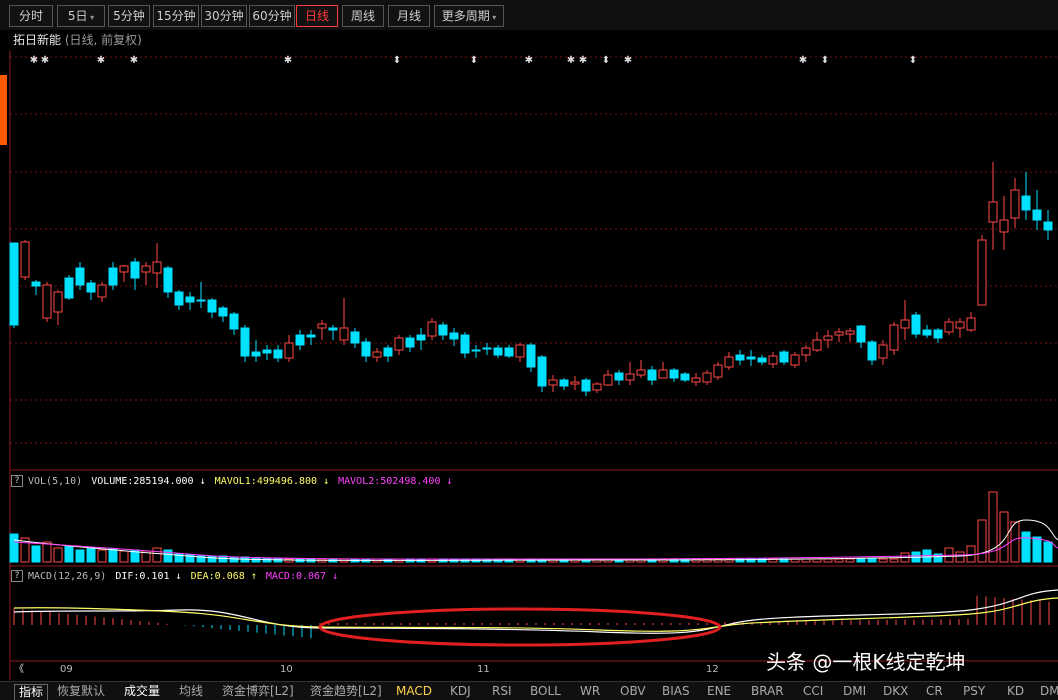 The image size is (1058, 700). What do you see at coordinates (19, 670) in the screenshot?
I see `scroll-left-icon: 《` at bounding box center [19, 670].